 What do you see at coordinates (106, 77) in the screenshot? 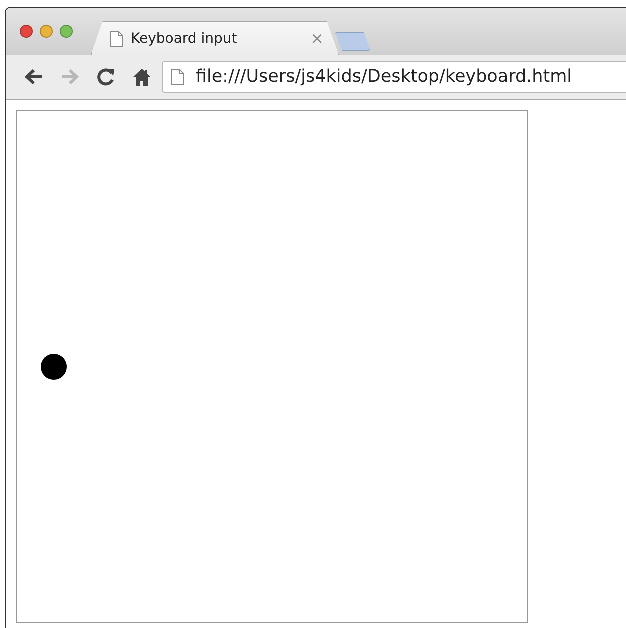
I see `reload-icon` at bounding box center [106, 77].